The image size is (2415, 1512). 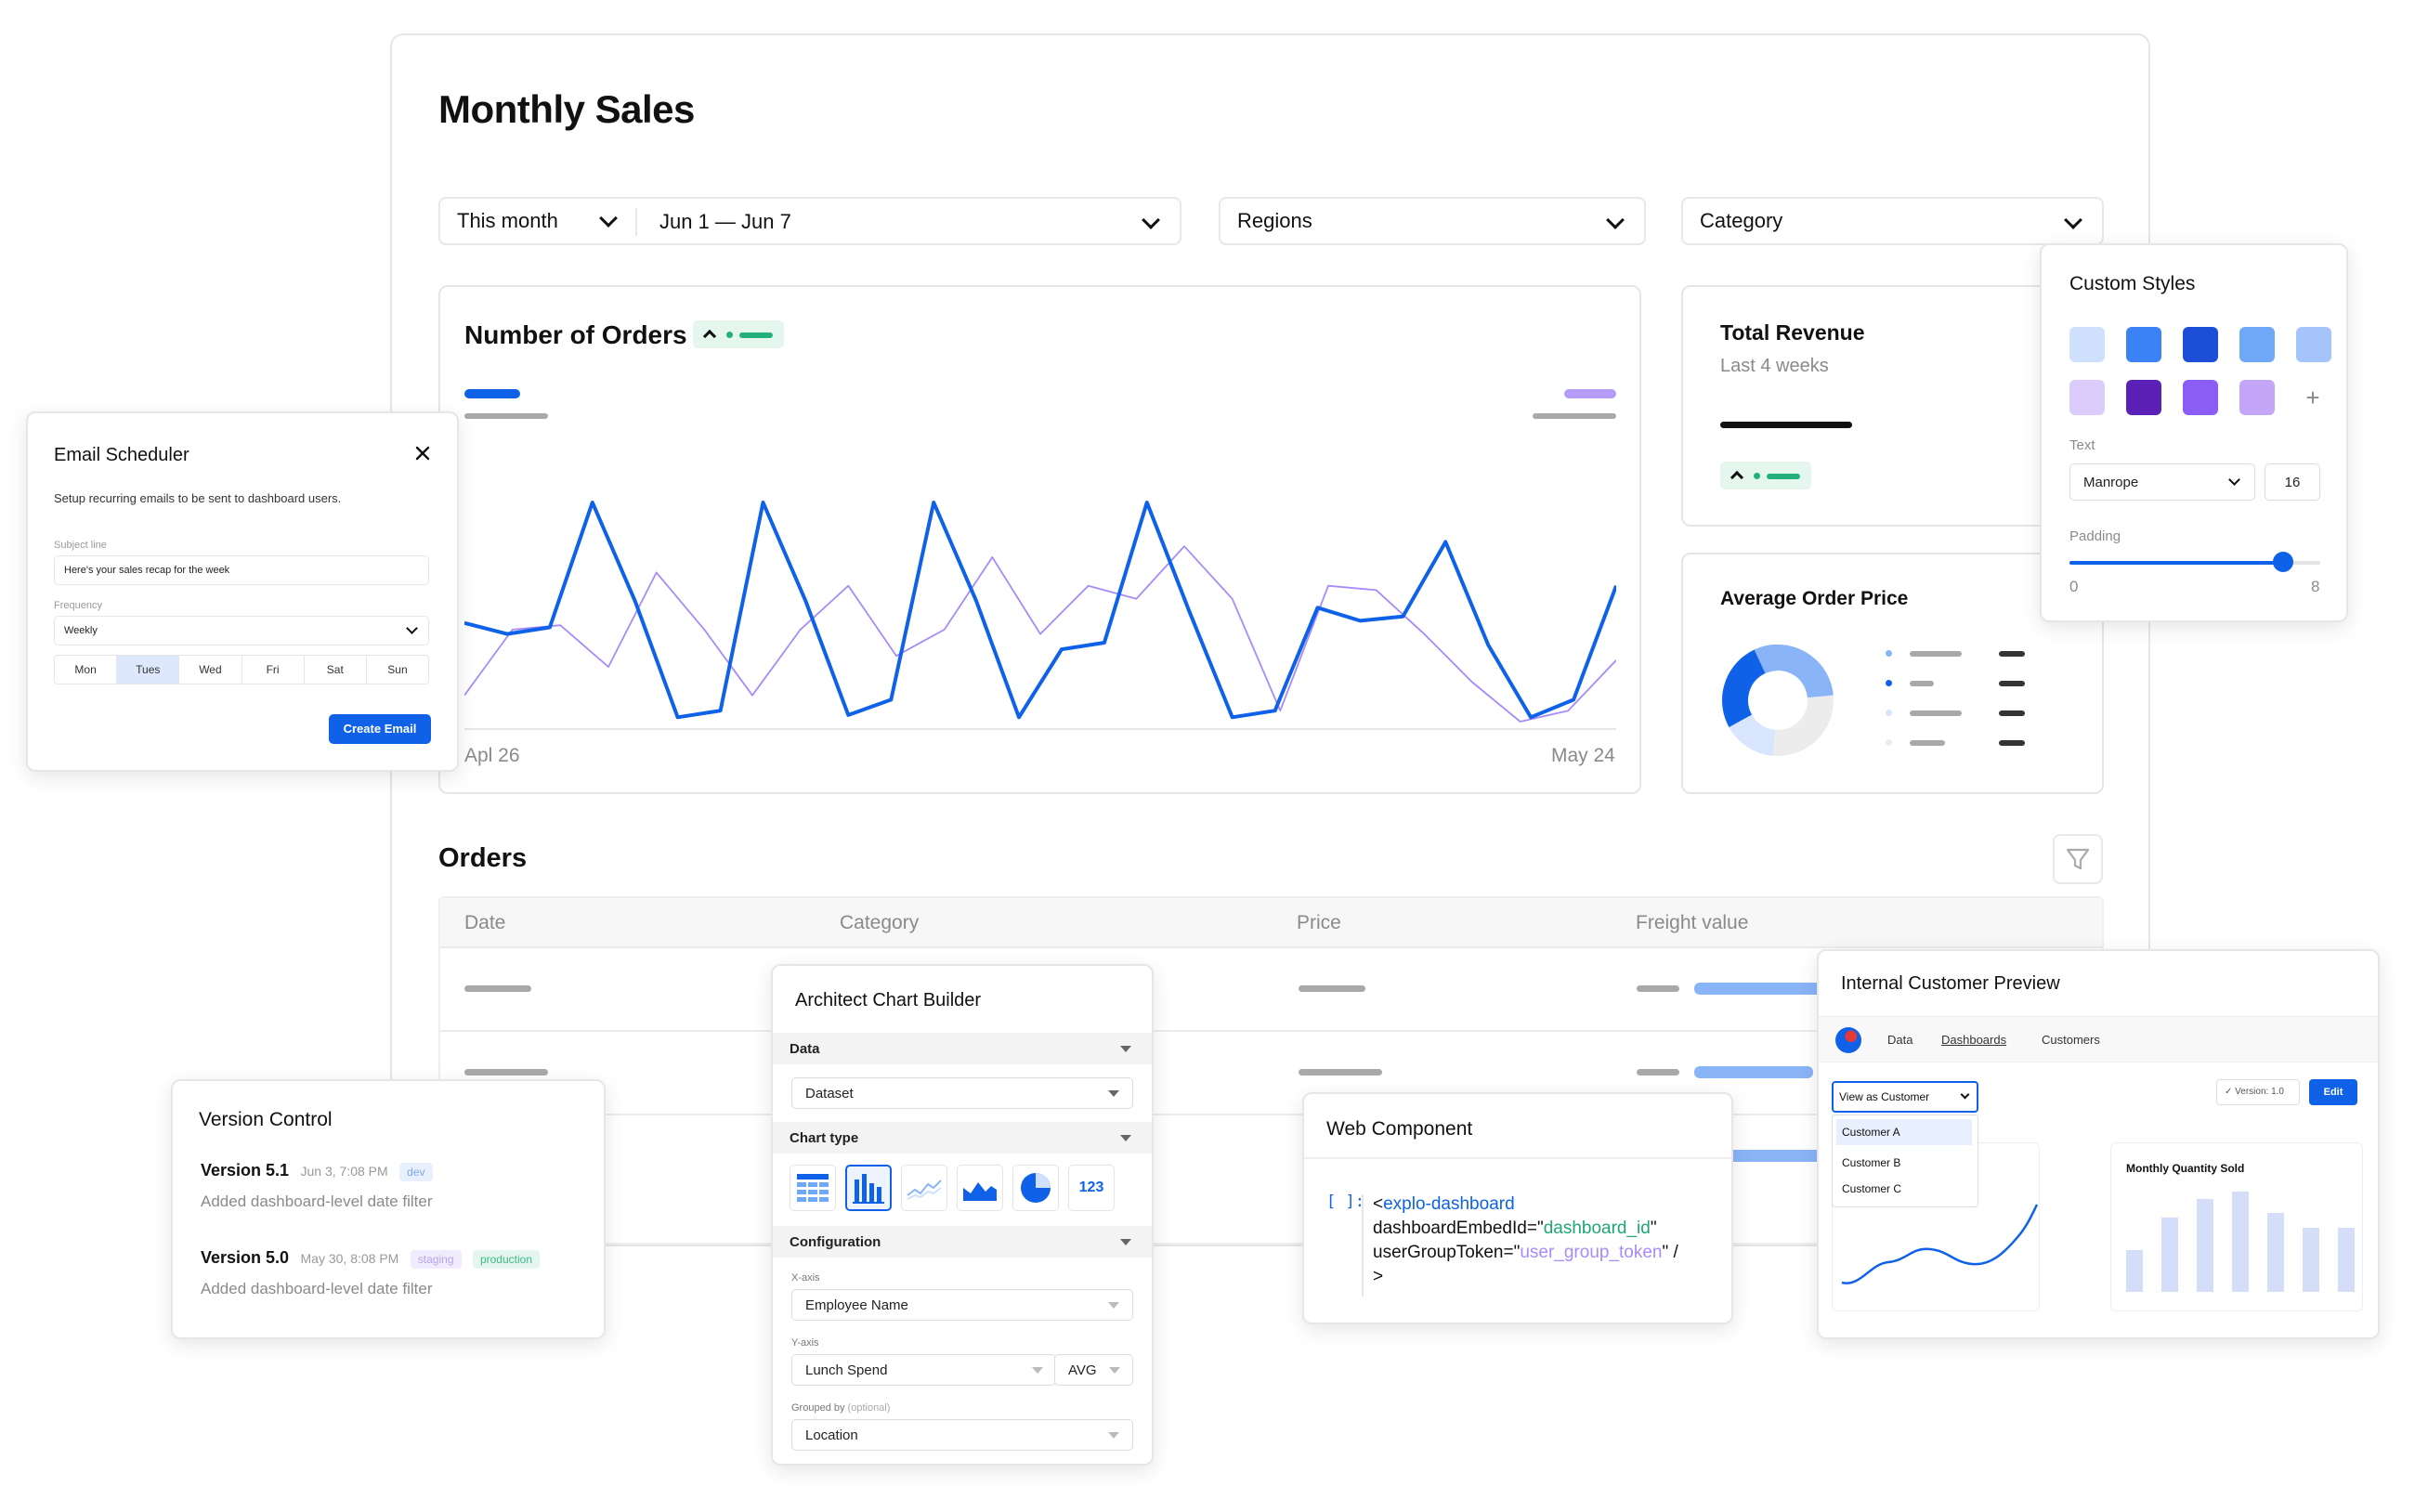 I want to click on legend-purple-swatch, so click(x=1590, y=394).